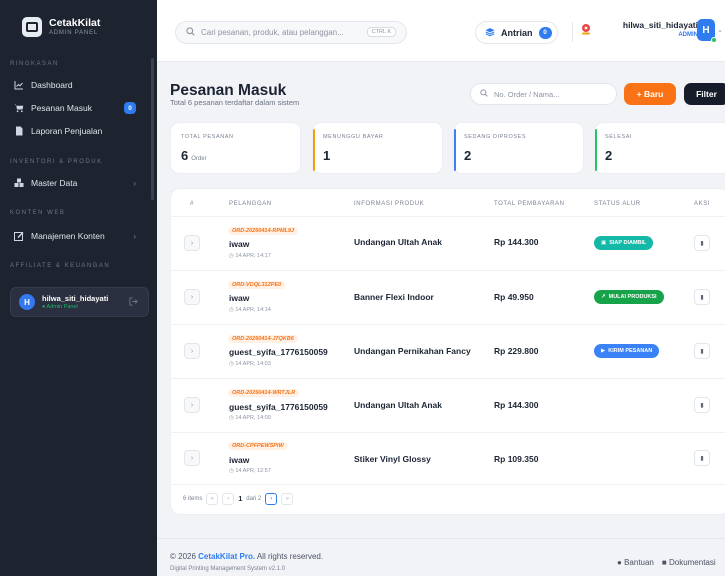  Describe the element at coordinates (516, 405) in the screenshot. I see `total-price: Rp 144.300` at that location.